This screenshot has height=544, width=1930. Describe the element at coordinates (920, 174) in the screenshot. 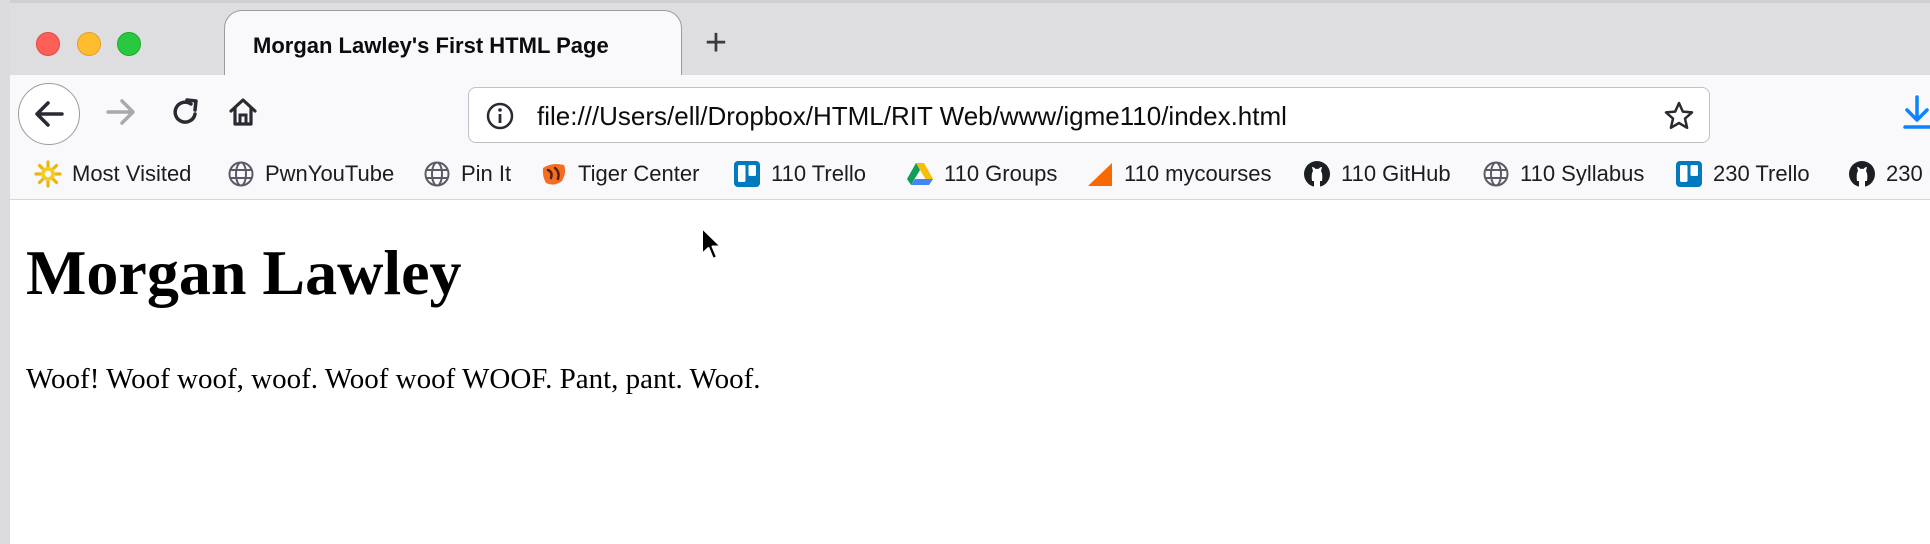

I see `drive-icon` at that location.